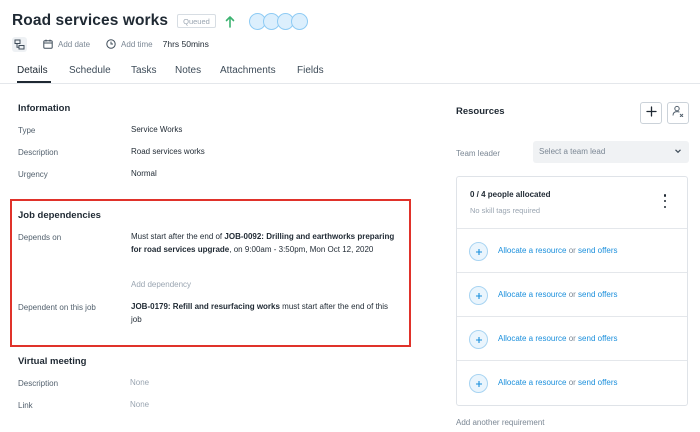 This screenshot has width=700, height=432. Describe the element at coordinates (500, 422) in the screenshot. I see `add-requirement-link: Add another requirement` at that location.